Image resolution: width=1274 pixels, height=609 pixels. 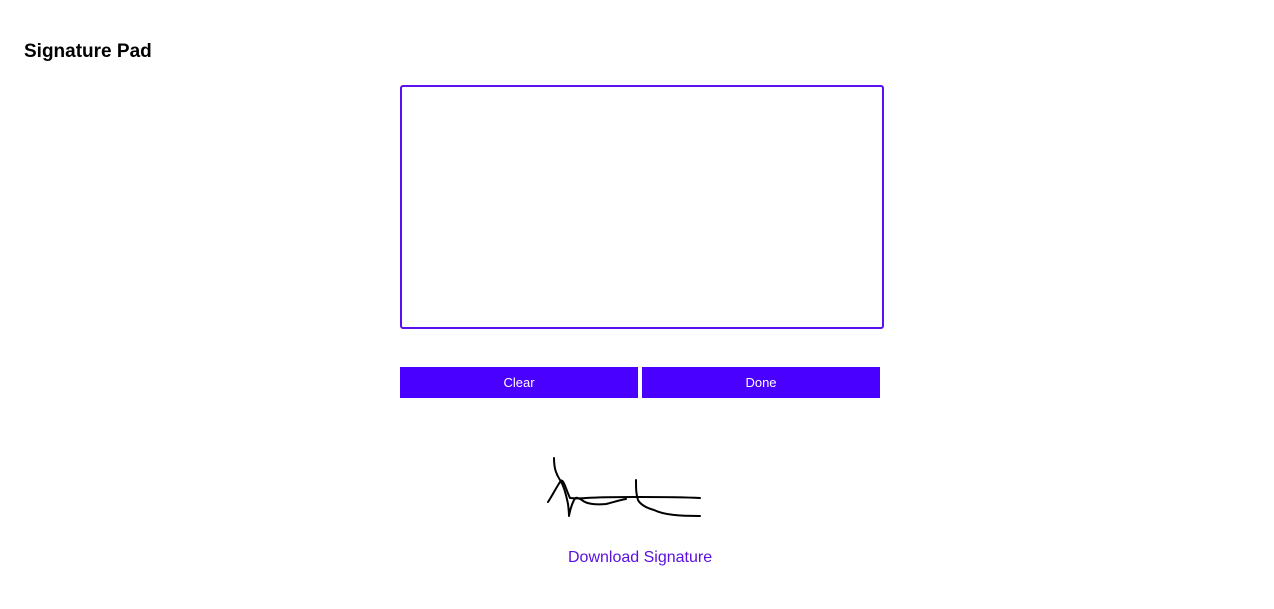 I want to click on done-button: Done, so click(x=761, y=382).